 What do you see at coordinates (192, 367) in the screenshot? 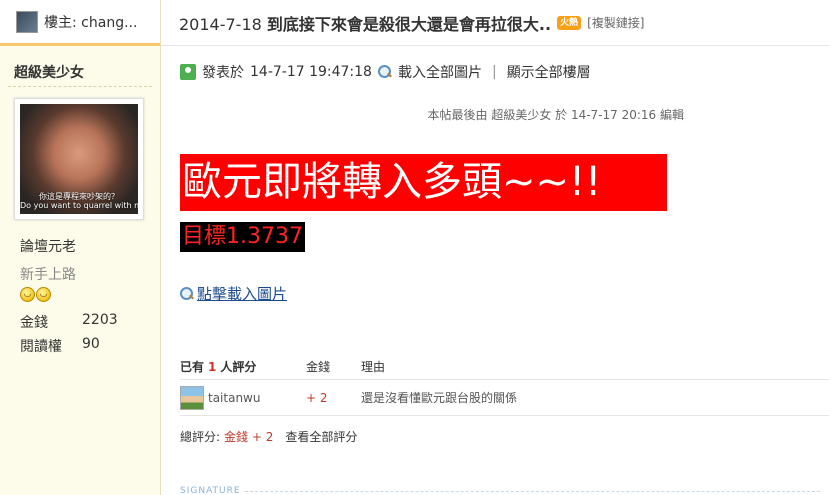
I see `rating-count-prefix: 已有` at bounding box center [192, 367].